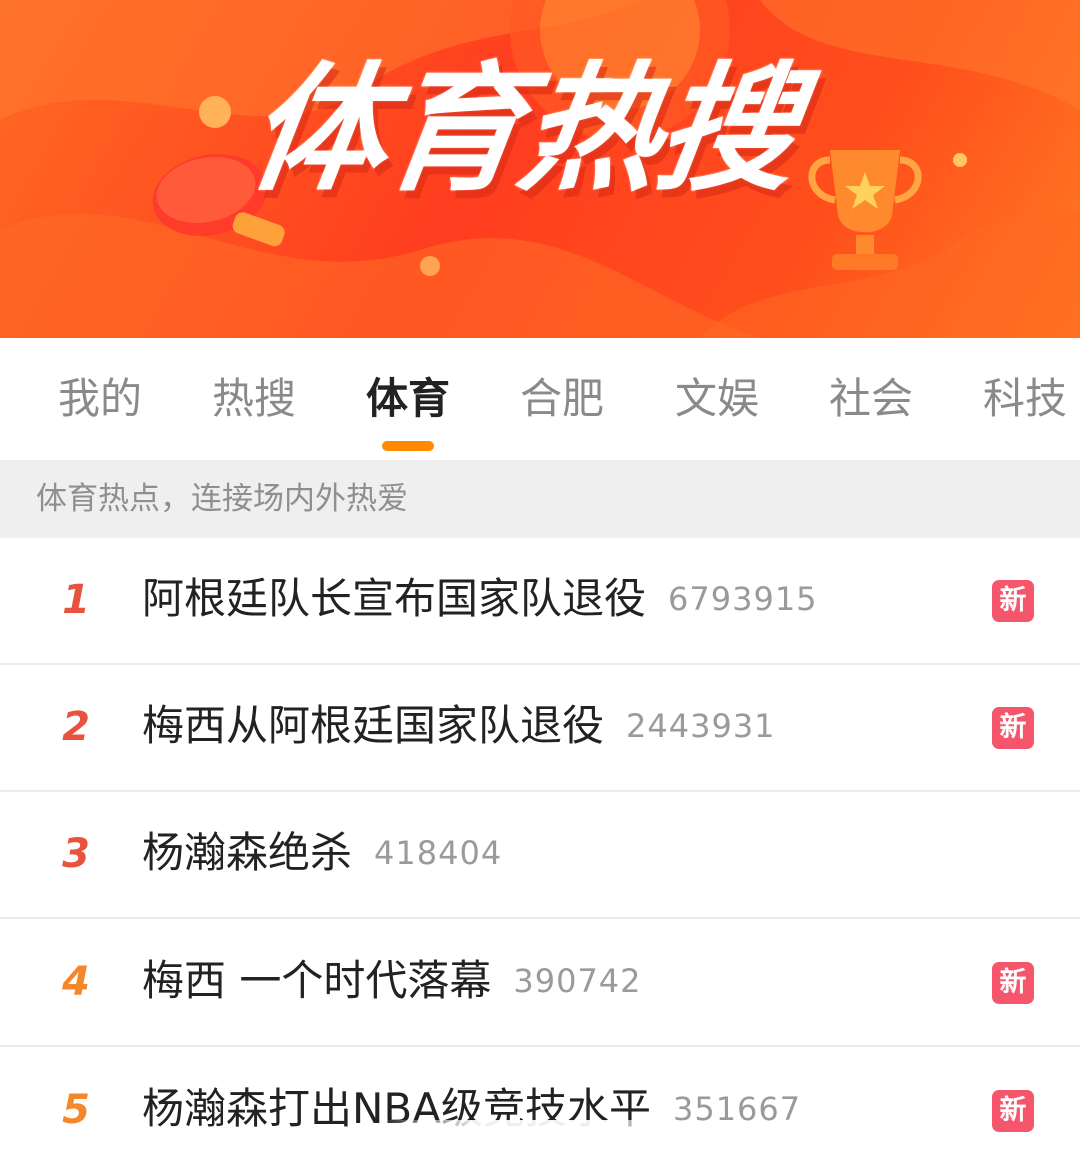 The width and height of the screenshot is (1080, 1167). Describe the element at coordinates (1025, 408) in the screenshot. I see `tab-tech: 科技` at that location.